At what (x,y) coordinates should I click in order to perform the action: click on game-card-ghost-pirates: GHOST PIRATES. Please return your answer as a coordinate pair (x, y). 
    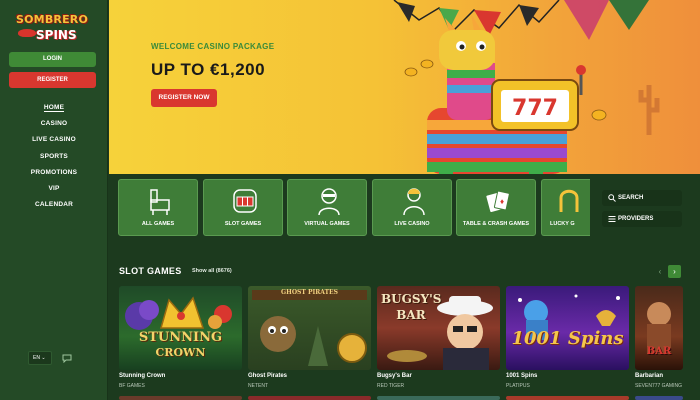
    Looking at the image, I should click on (309, 328).